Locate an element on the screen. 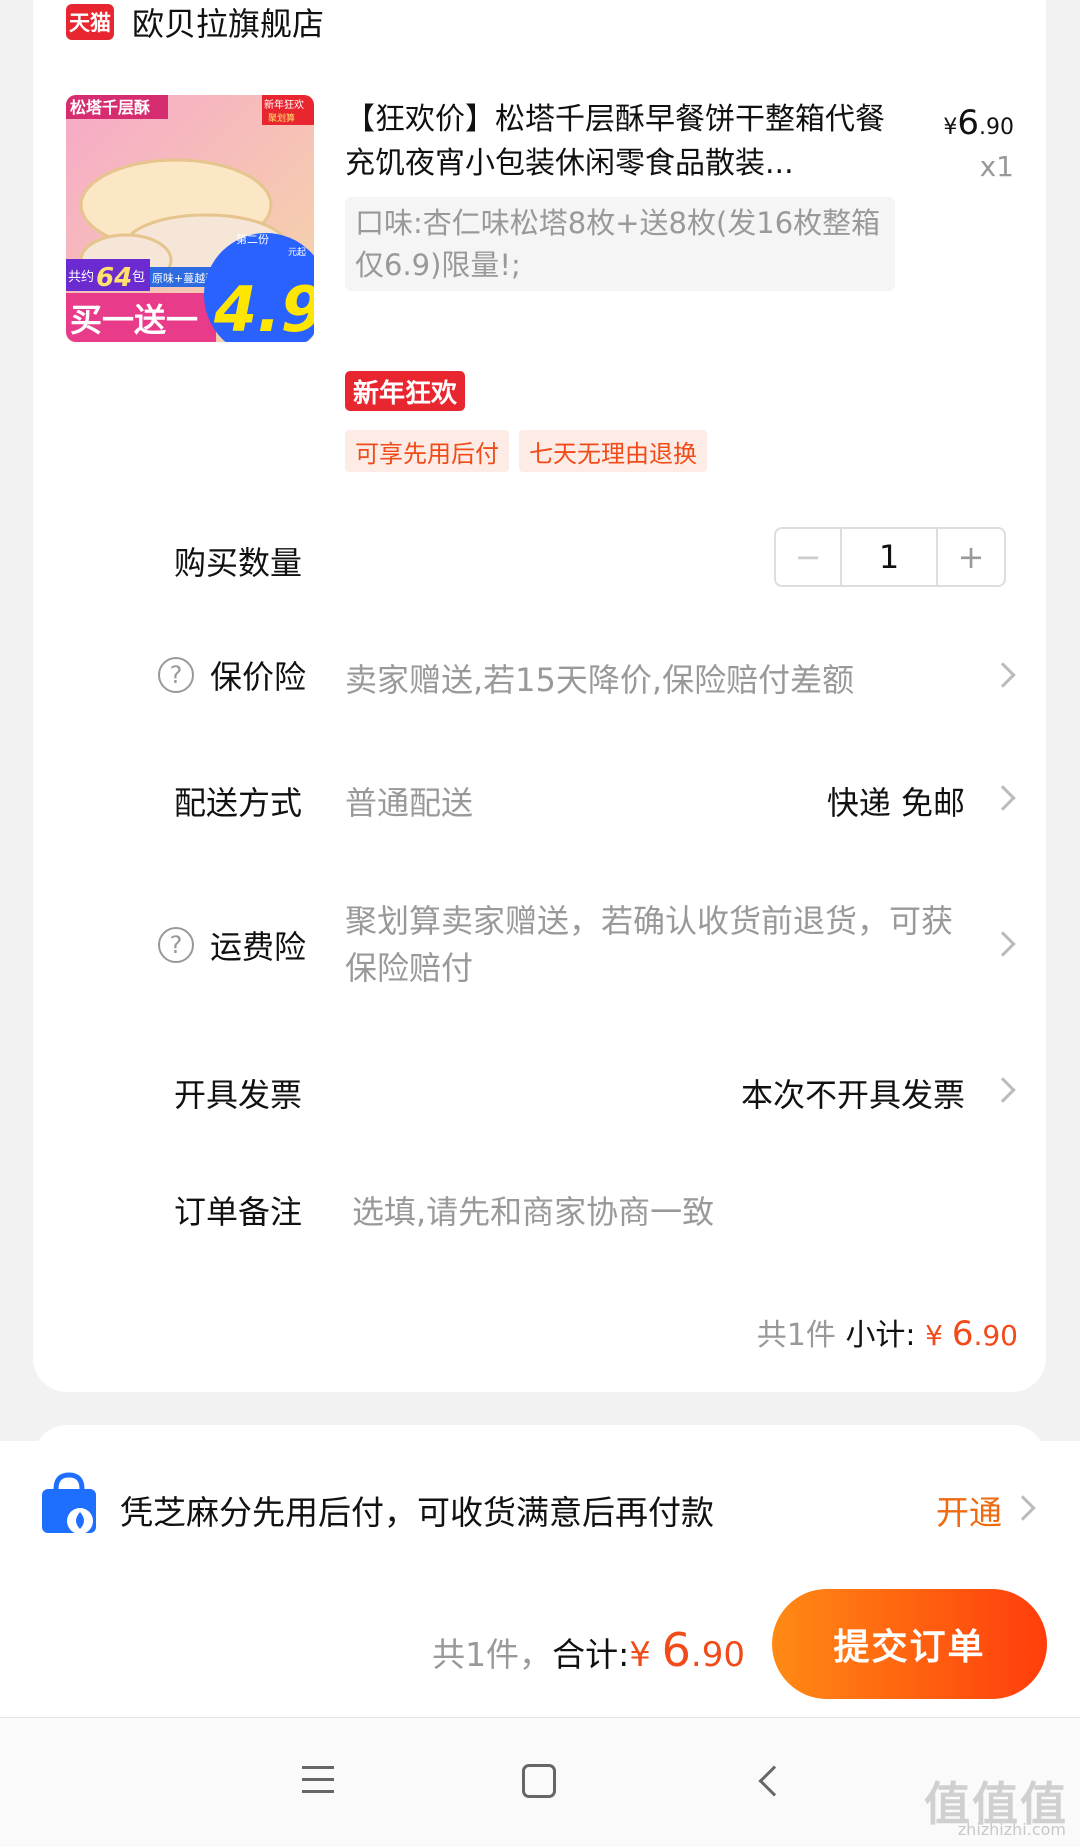 The height and width of the screenshot is (1847, 1080). order-total: 共1件， 合计: ¥ 6.90 is located at coordinates (588, 1650).